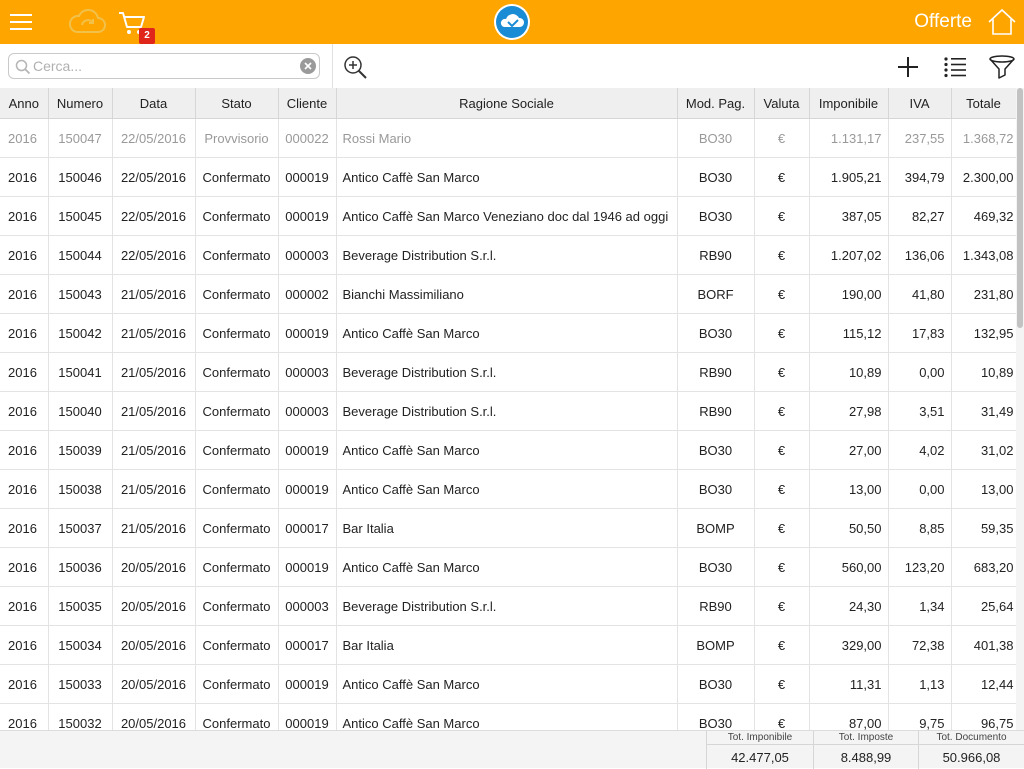 This screenshot has height=769, width=1024. Describe the element at coordinates (80, 216) in the screenshot. I see `cell-numero: 150045` at that location.